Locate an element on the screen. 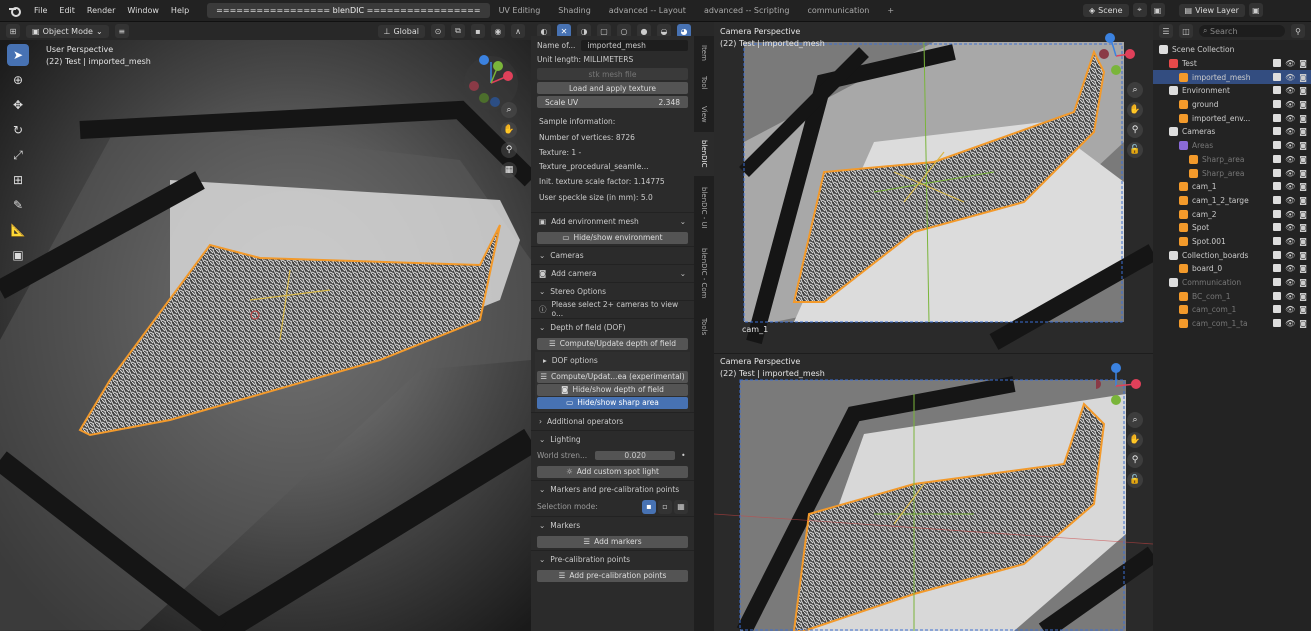 Image resolution: width=1311 pixels, height=631 pixels. add-markers-button: ☰ Add markers is located at coordinates (612, 541).